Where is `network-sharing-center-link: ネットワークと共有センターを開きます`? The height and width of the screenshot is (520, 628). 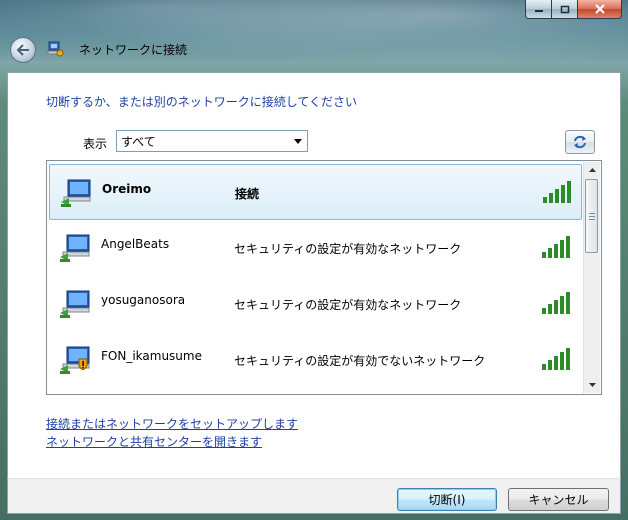 network-sharing-center-link: ネットワークと共有センターを開きます is located at coordinates (154, 441).